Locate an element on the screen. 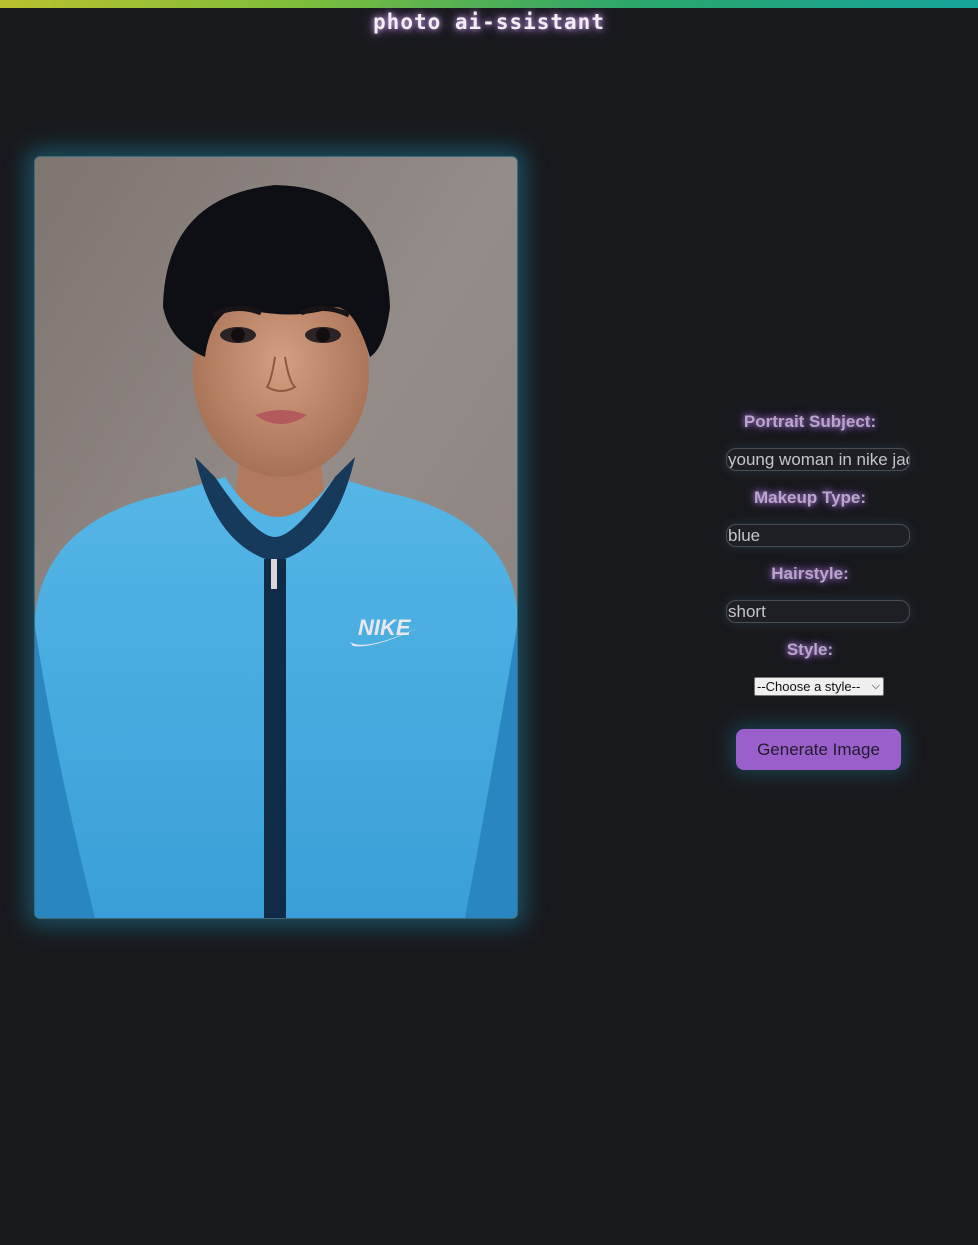 The height and width of the screenshot is (1245, 978). hairstyle-input: short is located at coordinates (818, 611).